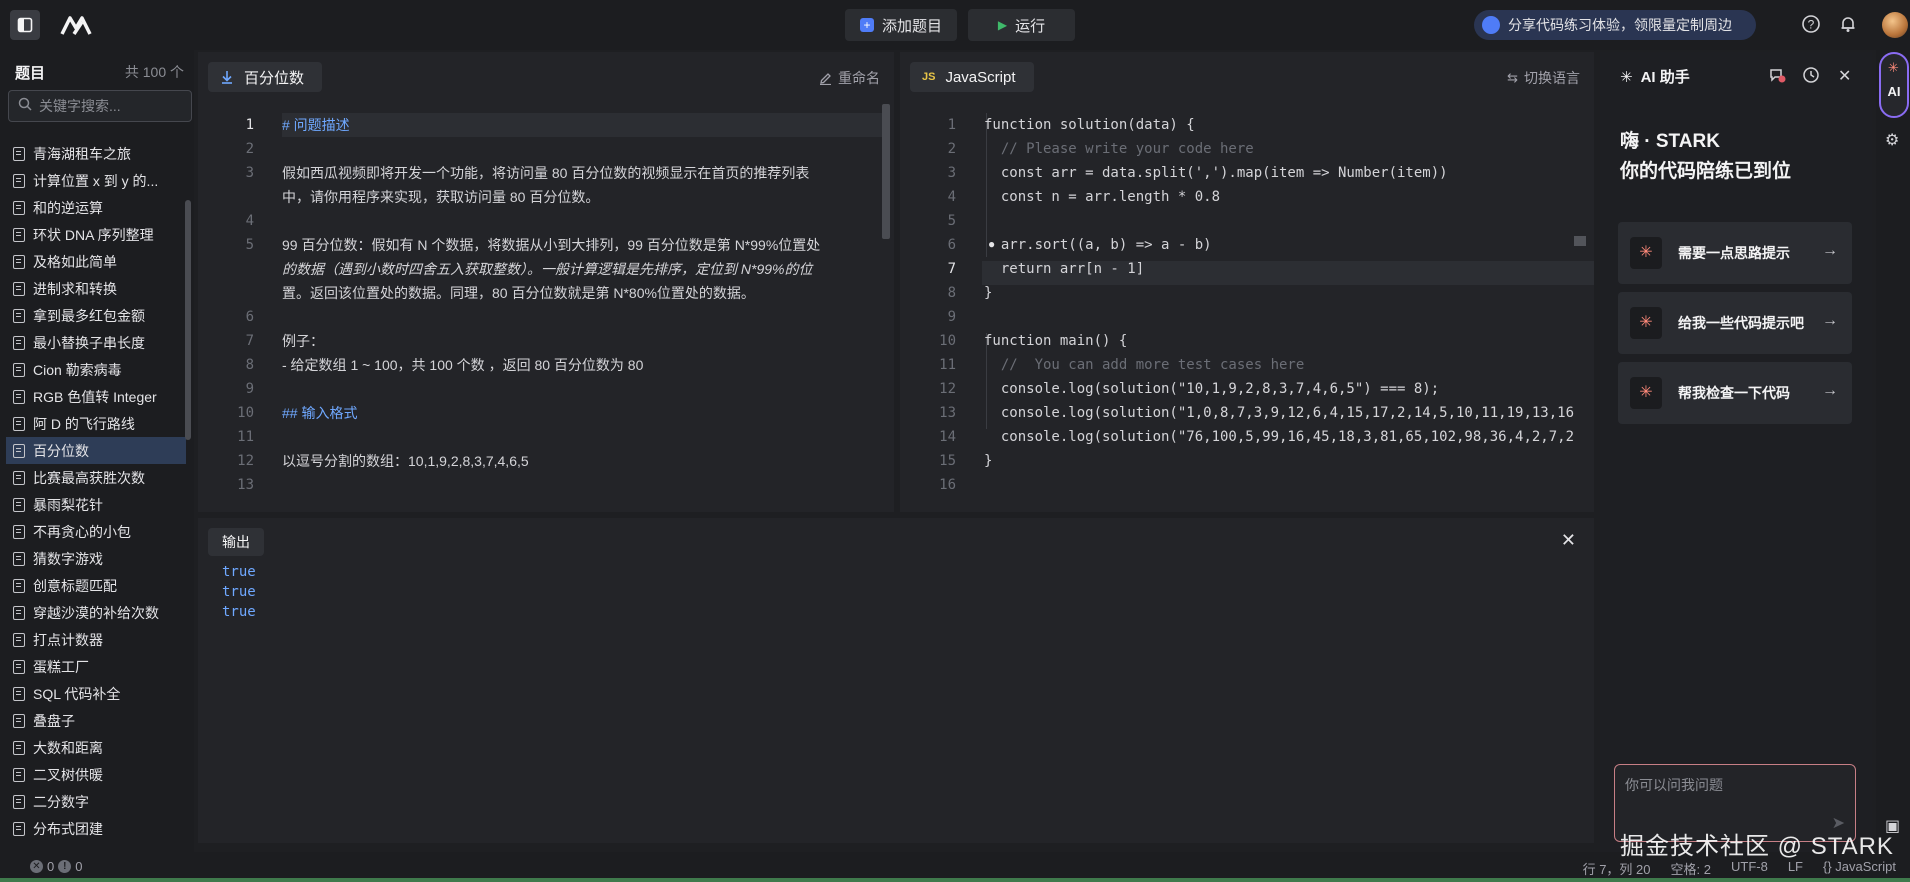  I want to click on output-tab: 输出, so click(236, 542).